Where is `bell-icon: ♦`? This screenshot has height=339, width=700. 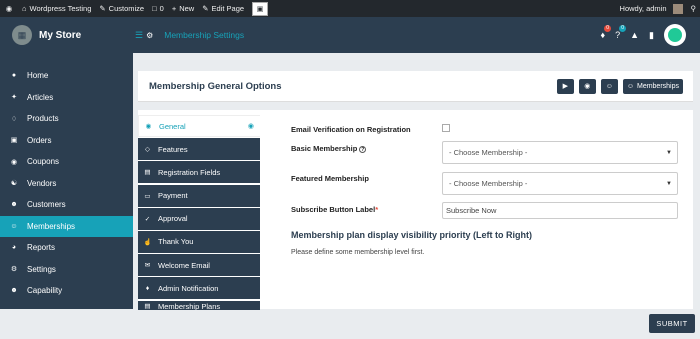 bell-icon: ♦ is located at coordinates (147, 288).